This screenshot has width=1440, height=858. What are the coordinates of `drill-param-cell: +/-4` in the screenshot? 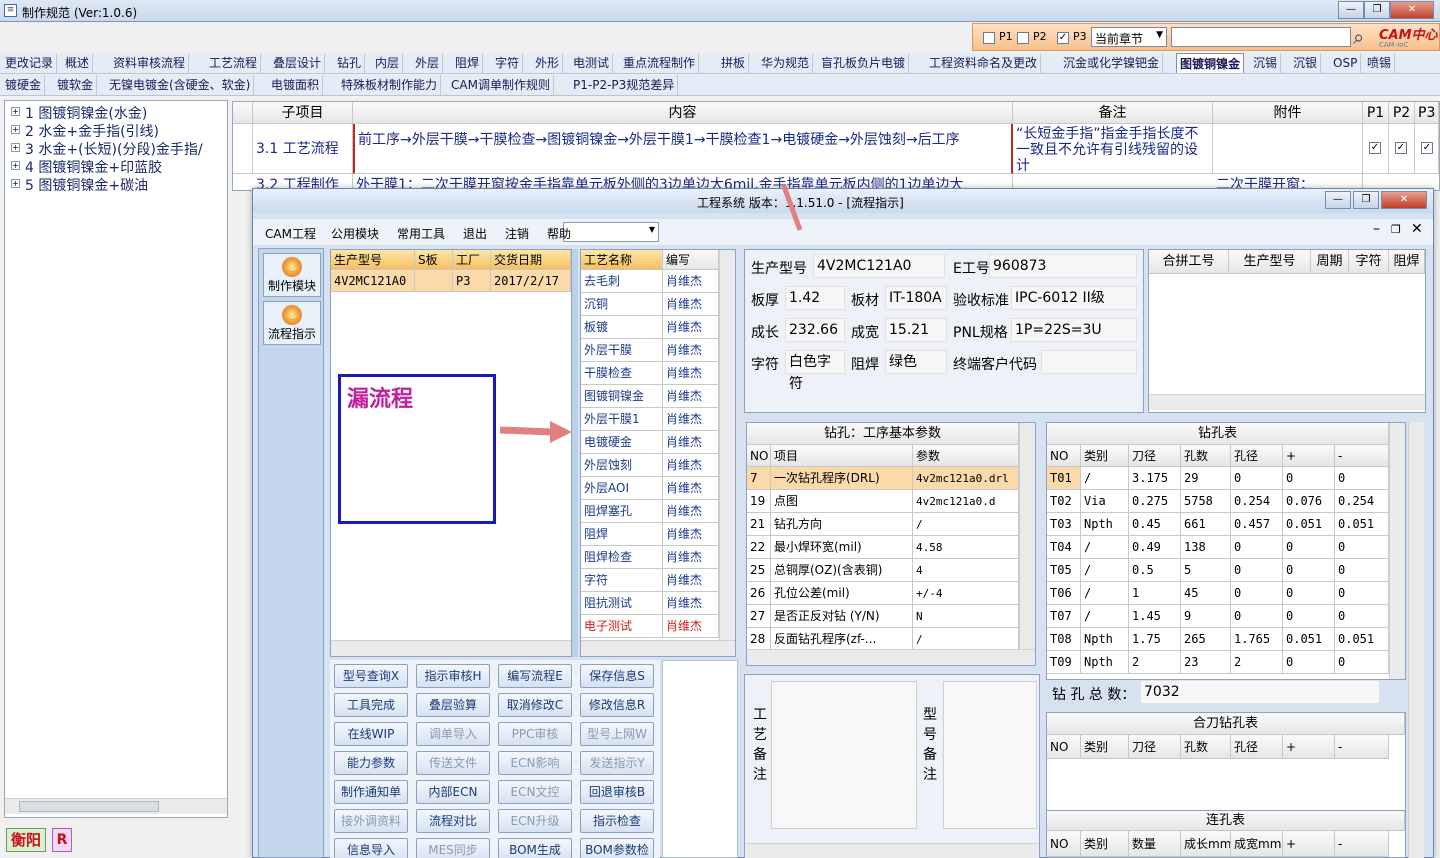 It's located at (966, 593).